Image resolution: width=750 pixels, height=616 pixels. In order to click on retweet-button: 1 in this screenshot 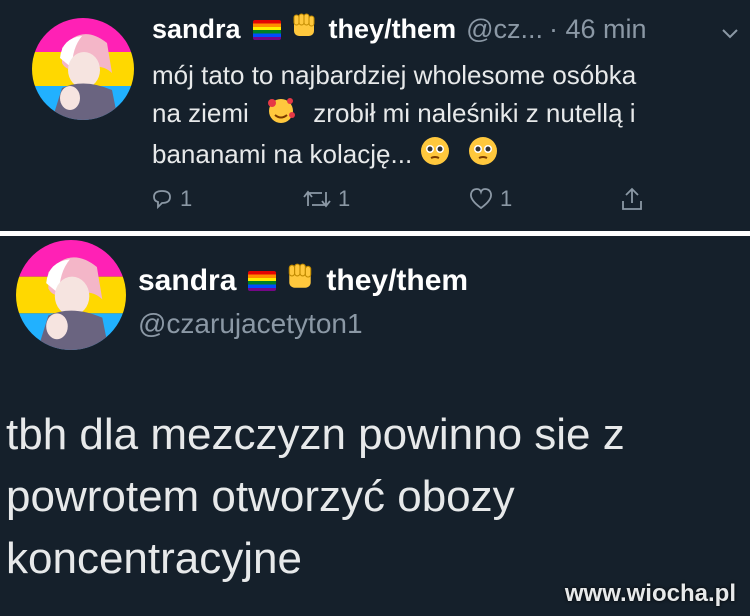, I will do `click(326, 199)`.